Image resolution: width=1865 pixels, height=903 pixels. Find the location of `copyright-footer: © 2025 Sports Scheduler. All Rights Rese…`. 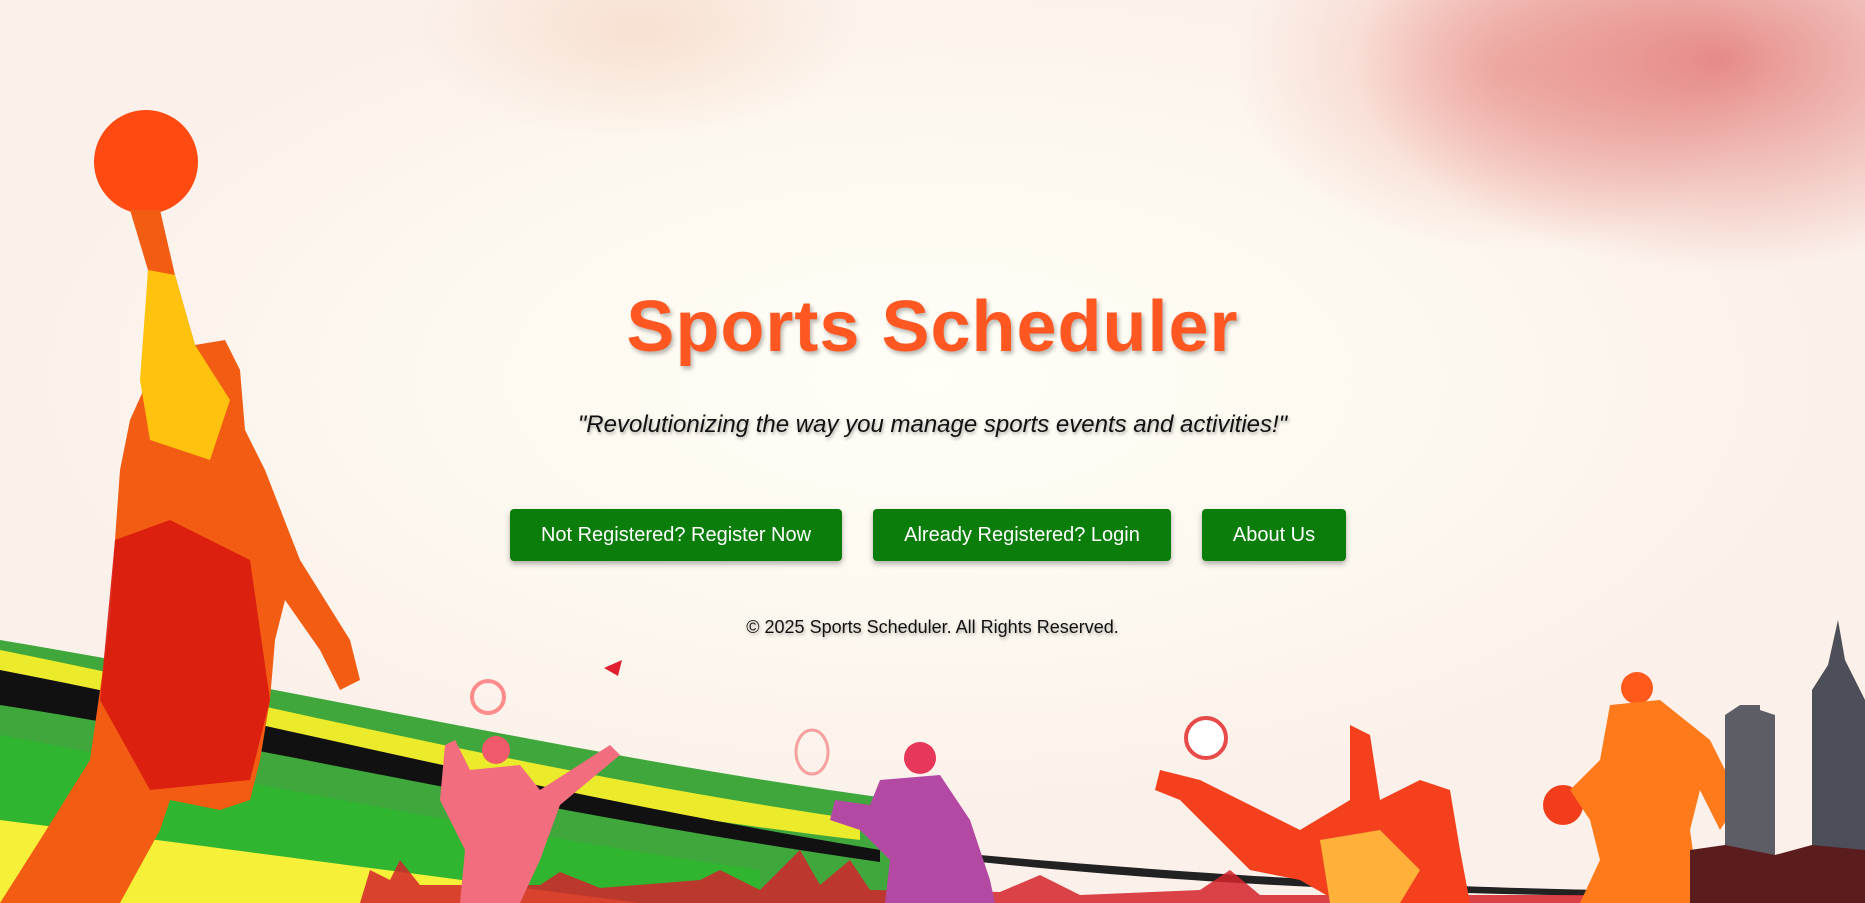

copyright-footer: © 2025 Sports Scheduler. All Rights Rese… is located at coordinates (932, 627).